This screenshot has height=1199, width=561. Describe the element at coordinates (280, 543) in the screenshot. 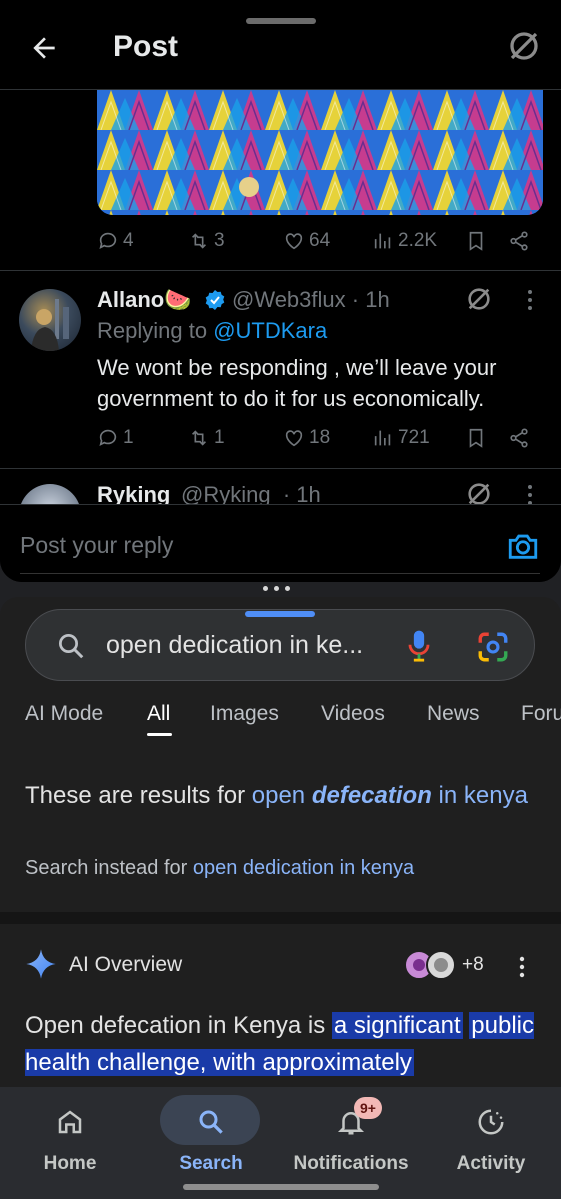

I see `reply-composer: Post your reply` at that location.